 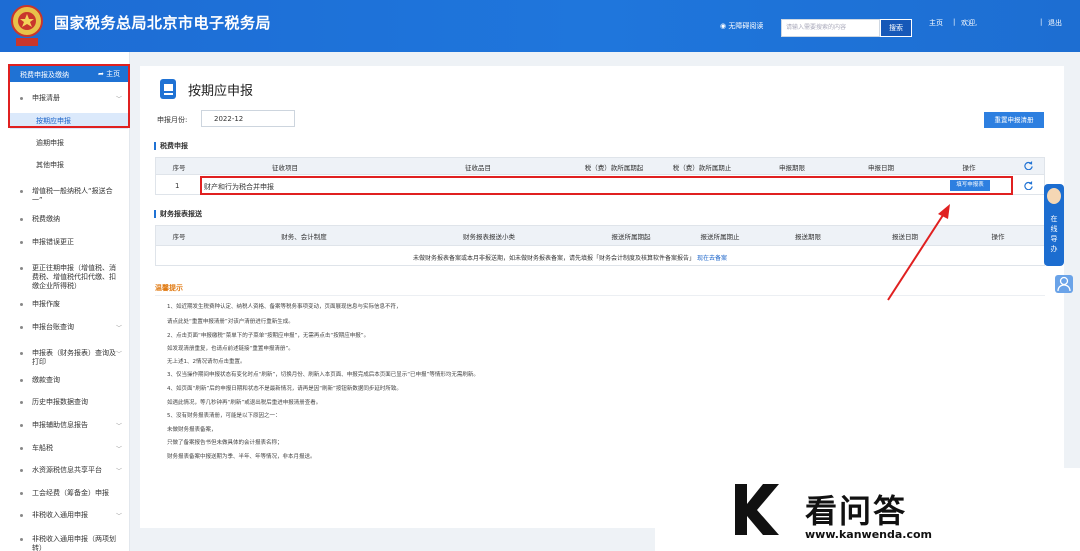 I want to click on logout-link: 退出, so click(x=1055, y=23).